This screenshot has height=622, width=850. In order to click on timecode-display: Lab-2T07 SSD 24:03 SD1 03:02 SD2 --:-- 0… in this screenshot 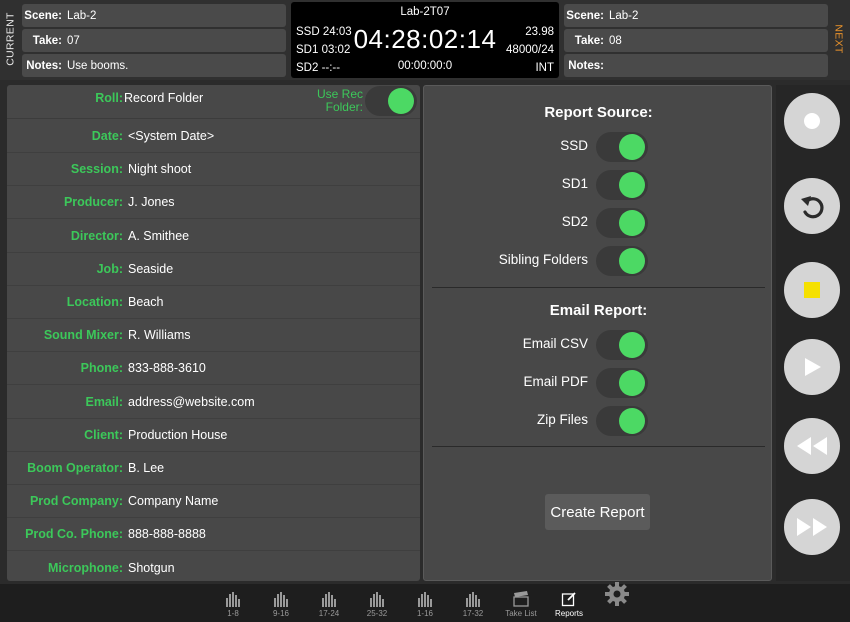, I will do `click(425, 40)`.